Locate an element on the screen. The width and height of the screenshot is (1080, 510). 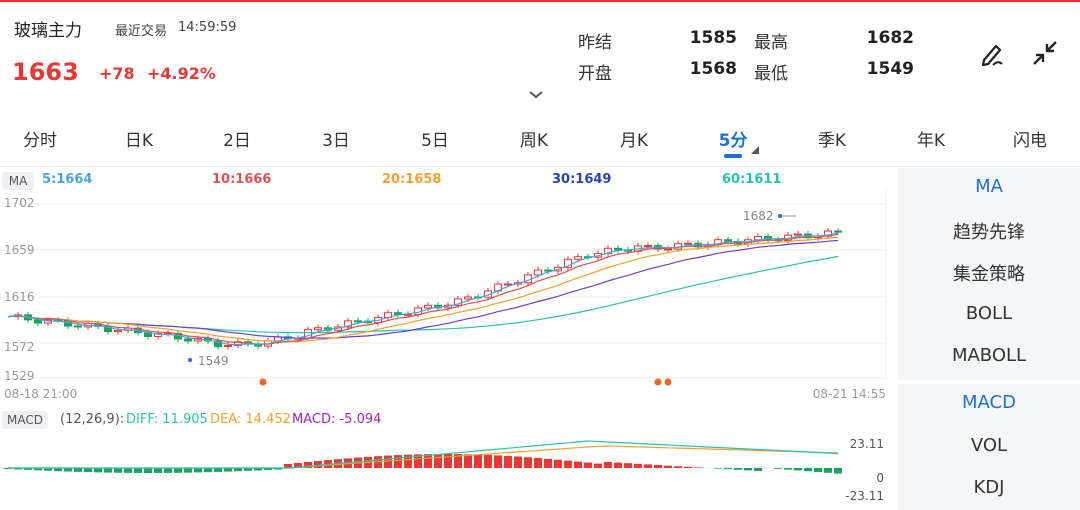
high-marker-dot is located at coordinates (780, 216).